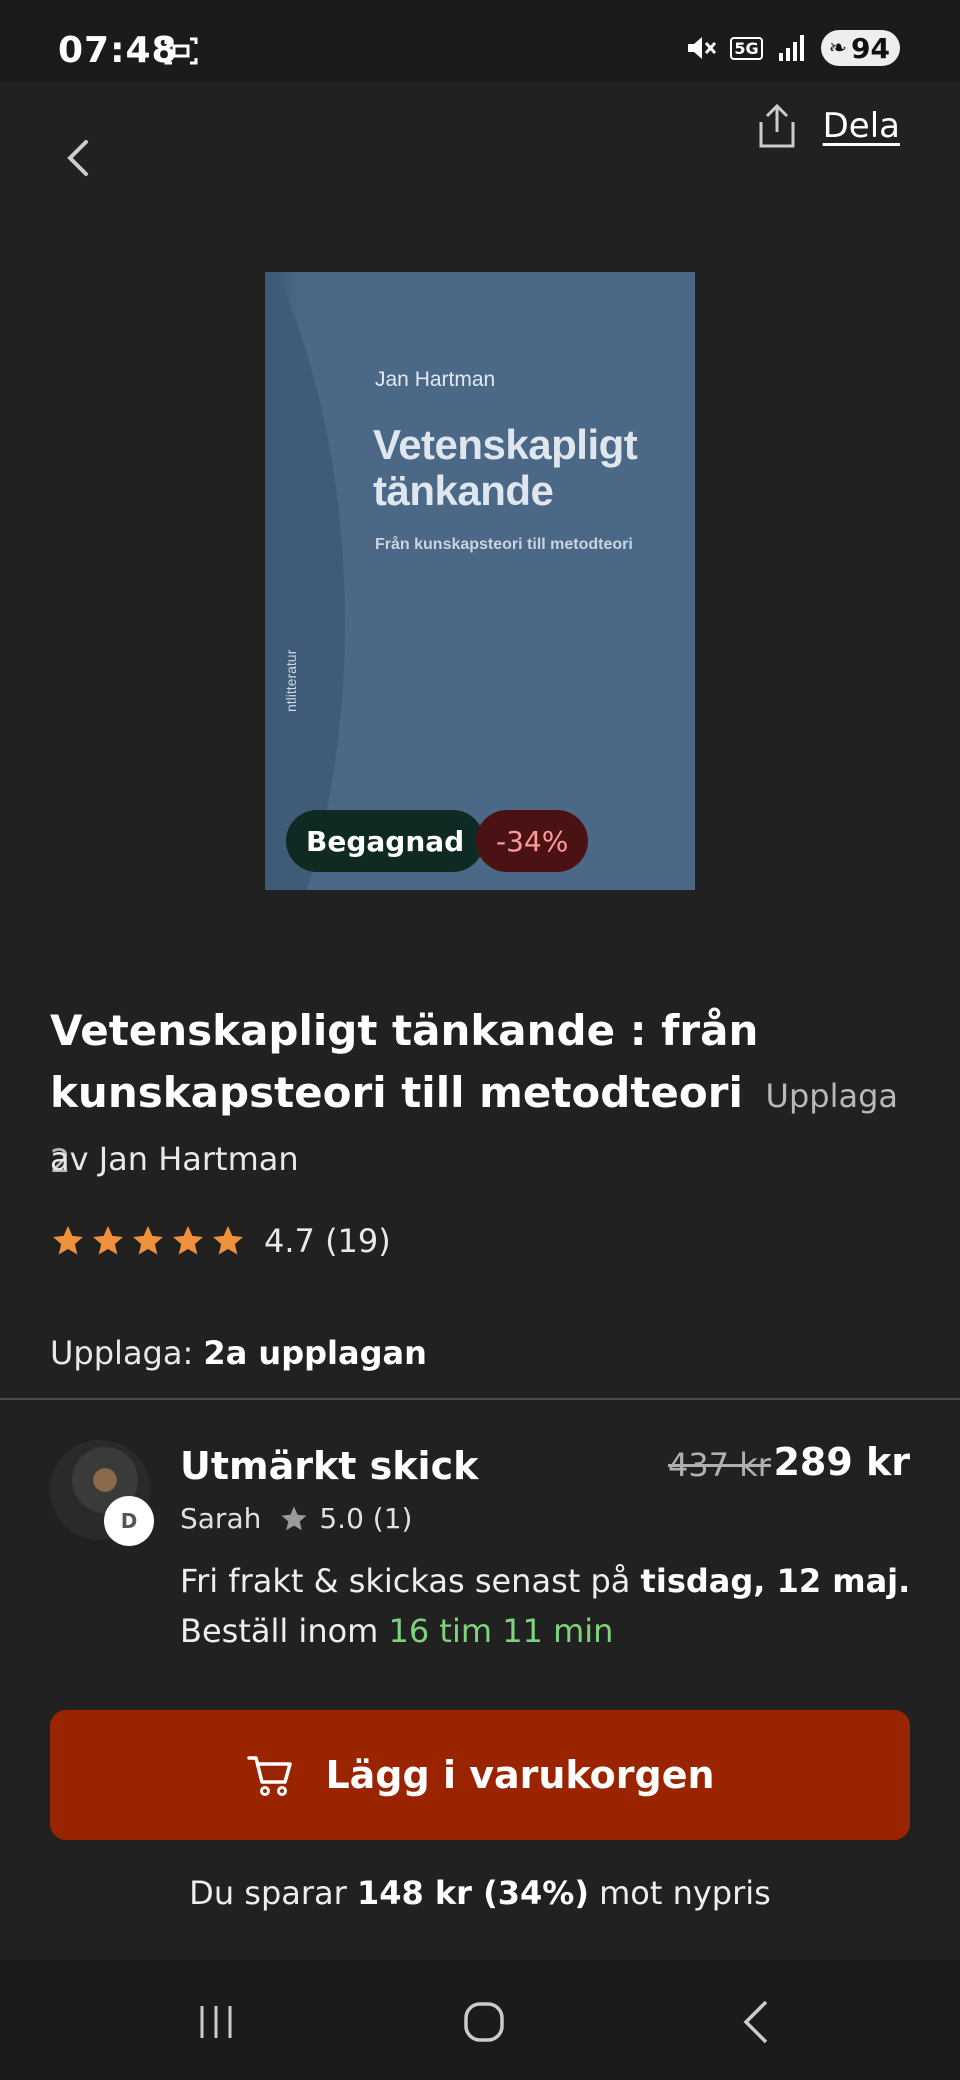 The width and height of the screenshot is (960, 2080). I want to click on cover-publisher: ntlitteratur, so click(291, 680).